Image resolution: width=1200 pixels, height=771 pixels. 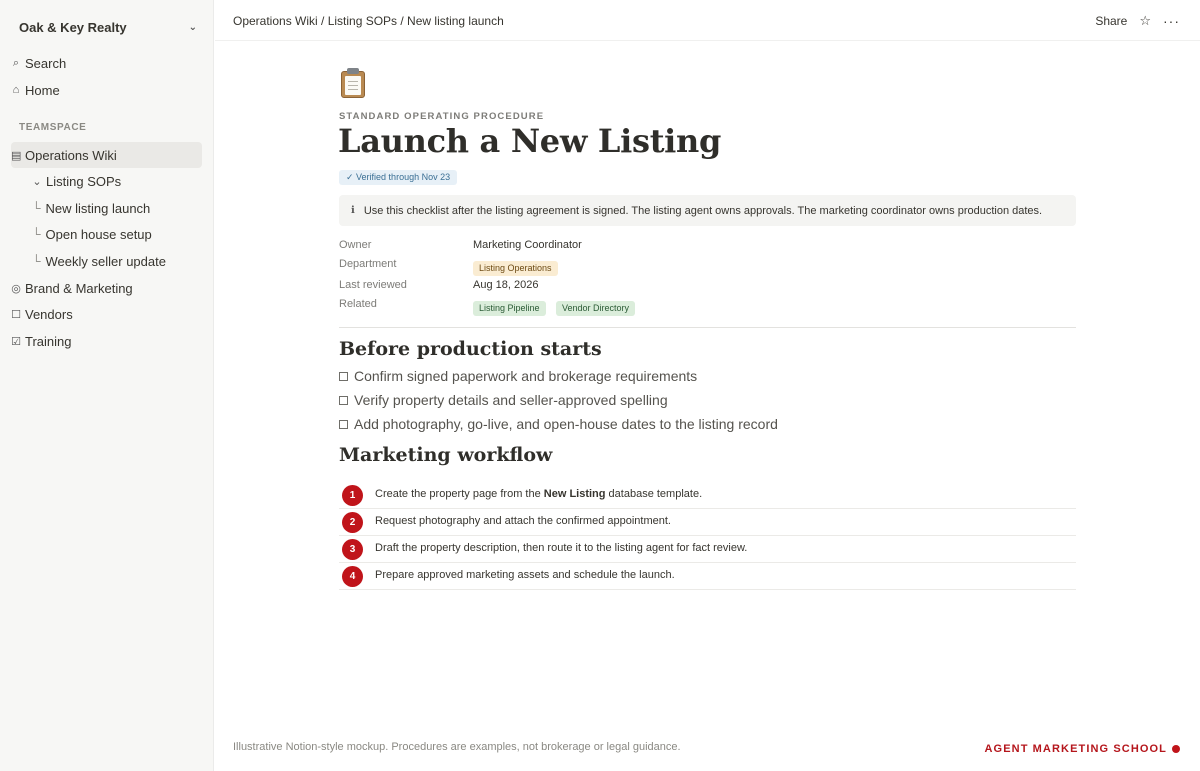 I want to click on sidebar-item-label: Brand & Marketing, so click(x=79, y=288).